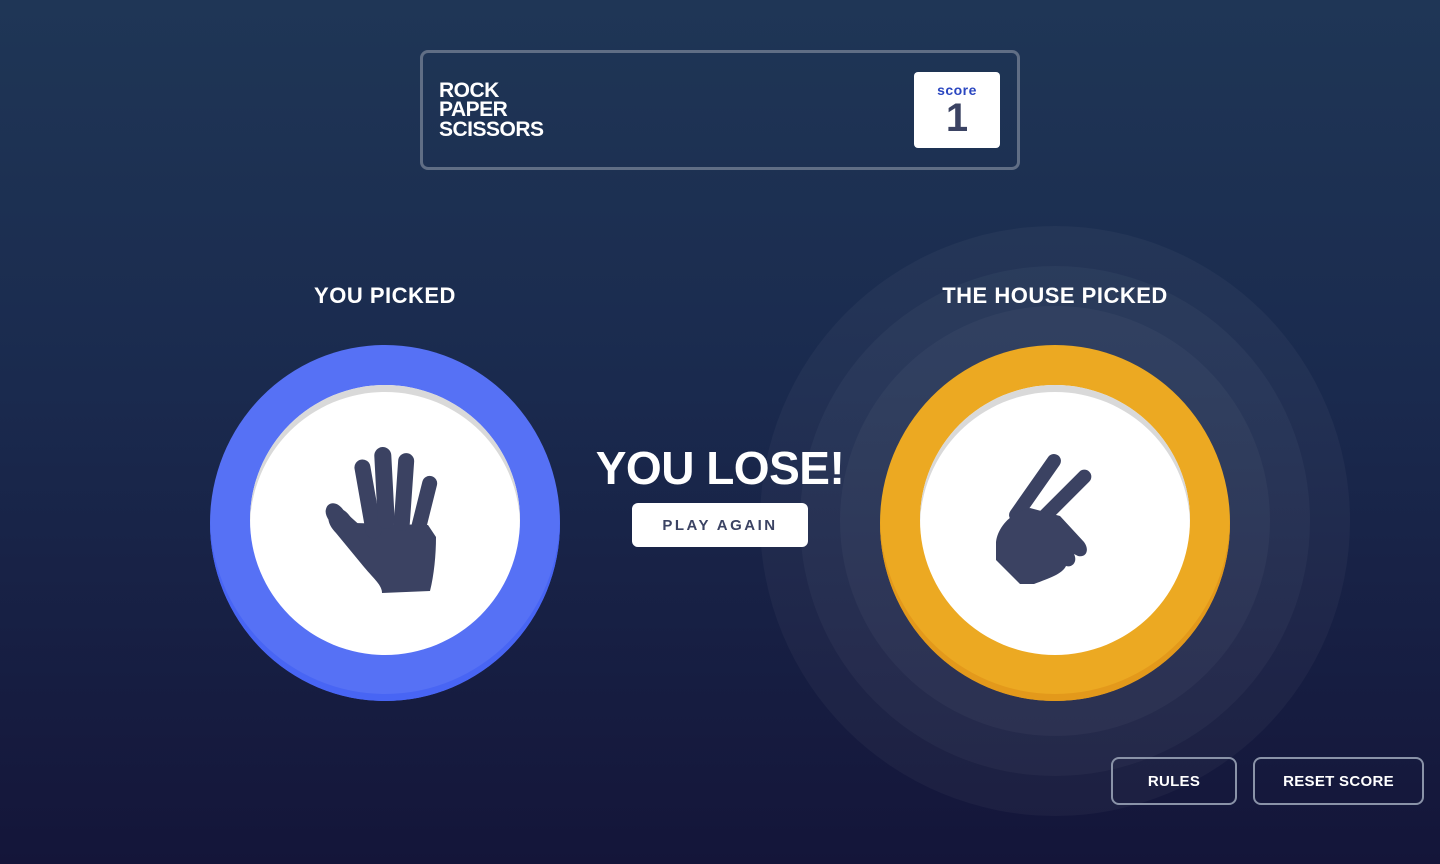 The width and height of the screenshot is (1440, 864). I want to click on house-choice-token, so click(1055, 523).